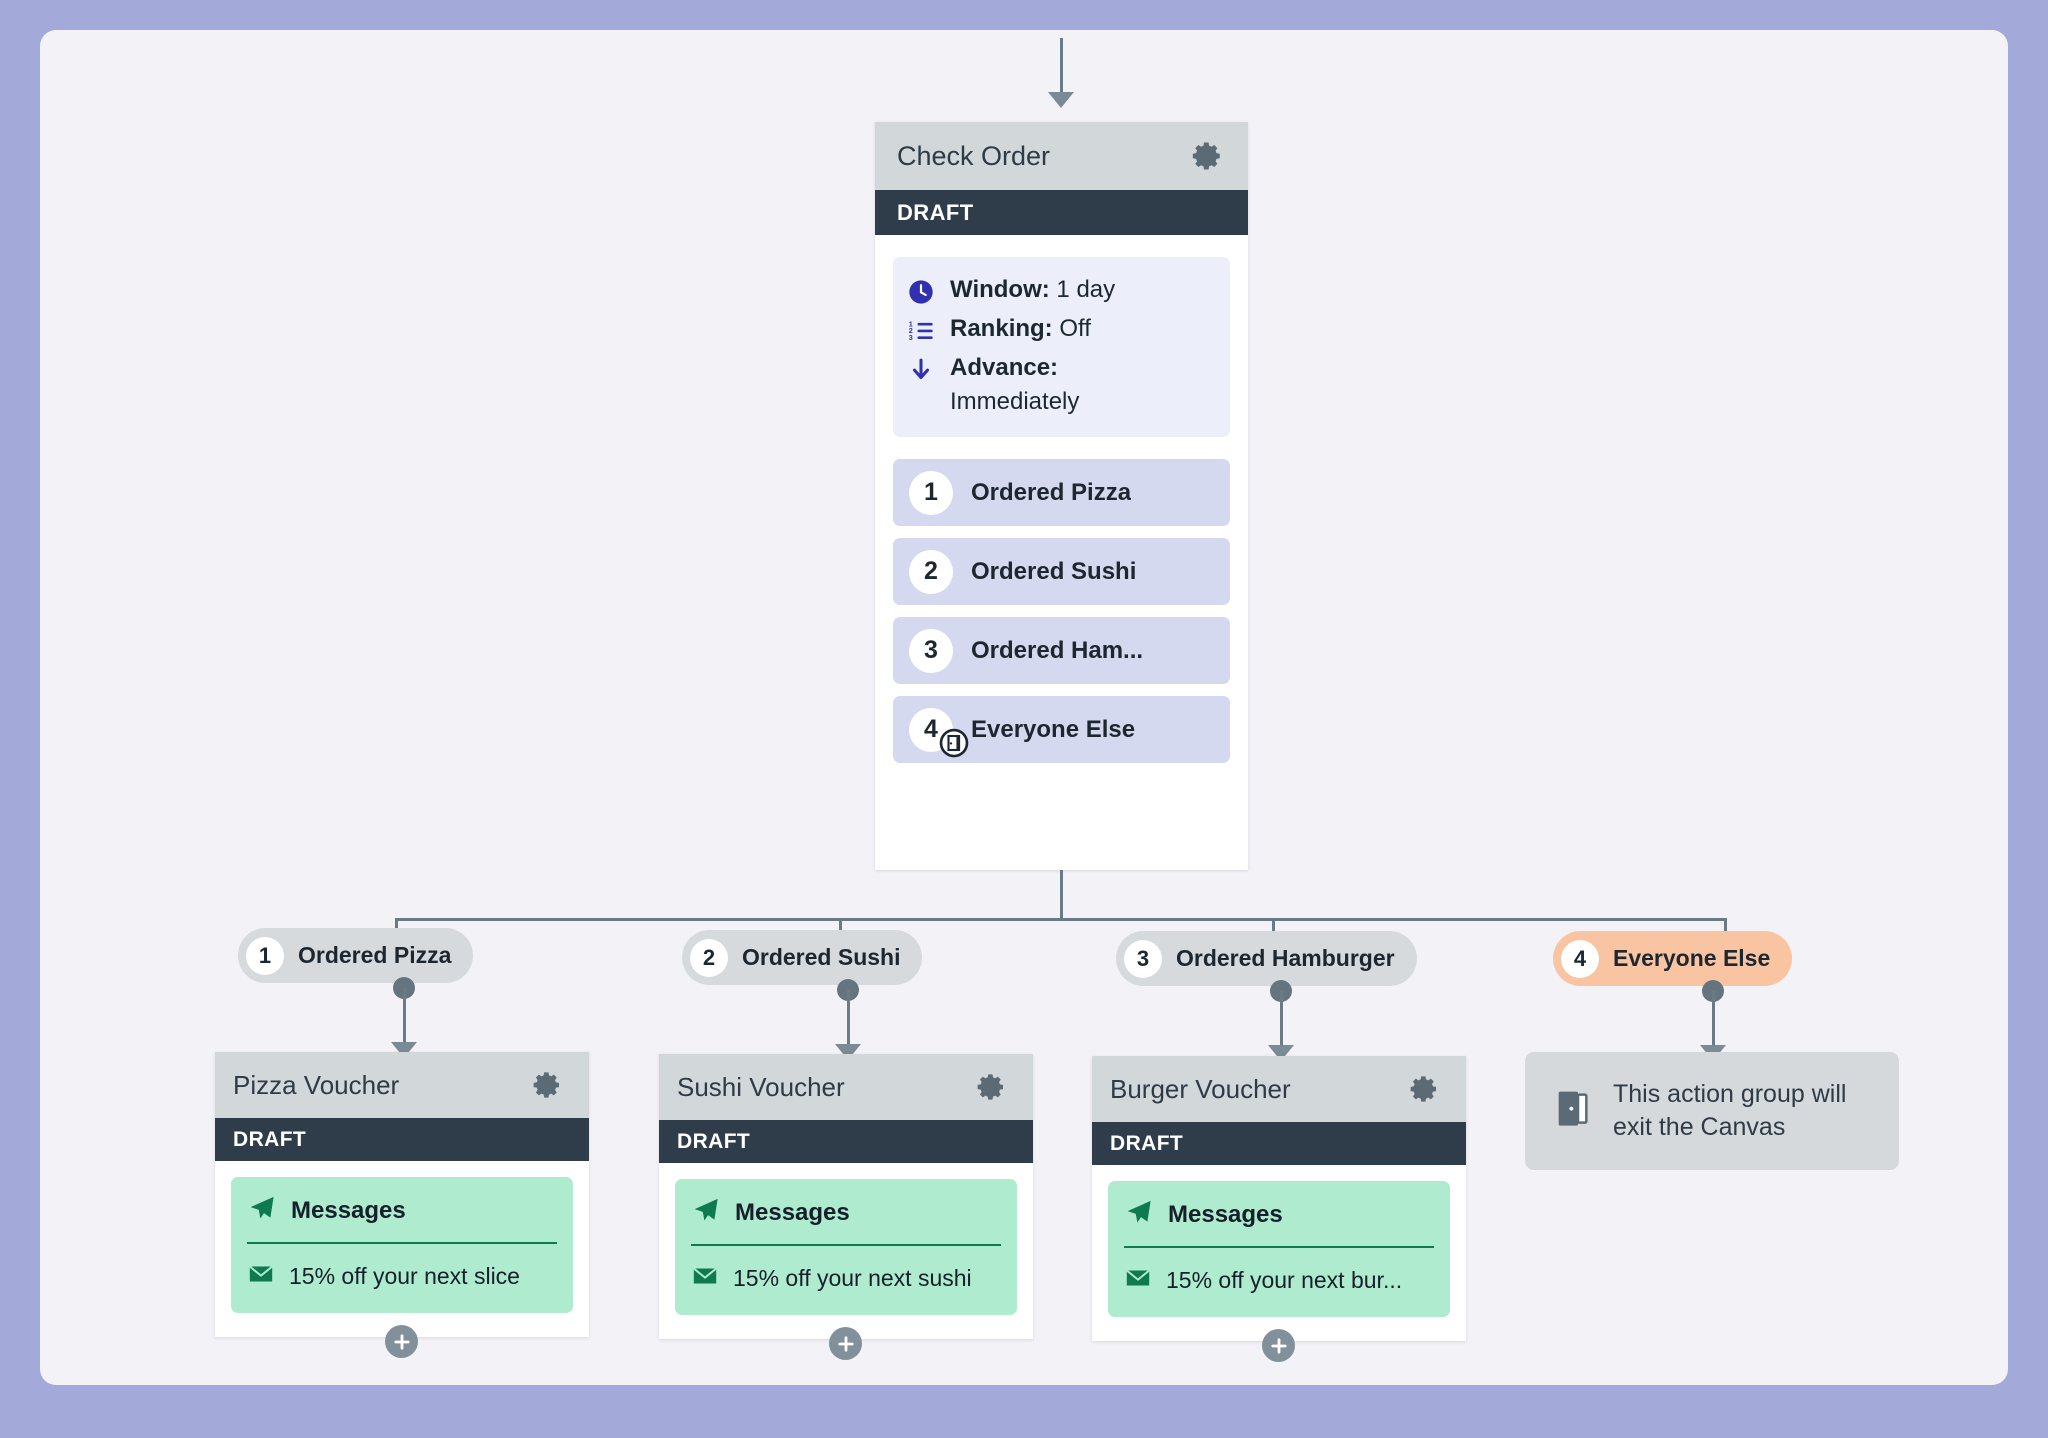 The height and width of the screenshot is (1438, 2048). I want to click on branch-pill-1: 1 Ordered Pizza, so click(356, 955).